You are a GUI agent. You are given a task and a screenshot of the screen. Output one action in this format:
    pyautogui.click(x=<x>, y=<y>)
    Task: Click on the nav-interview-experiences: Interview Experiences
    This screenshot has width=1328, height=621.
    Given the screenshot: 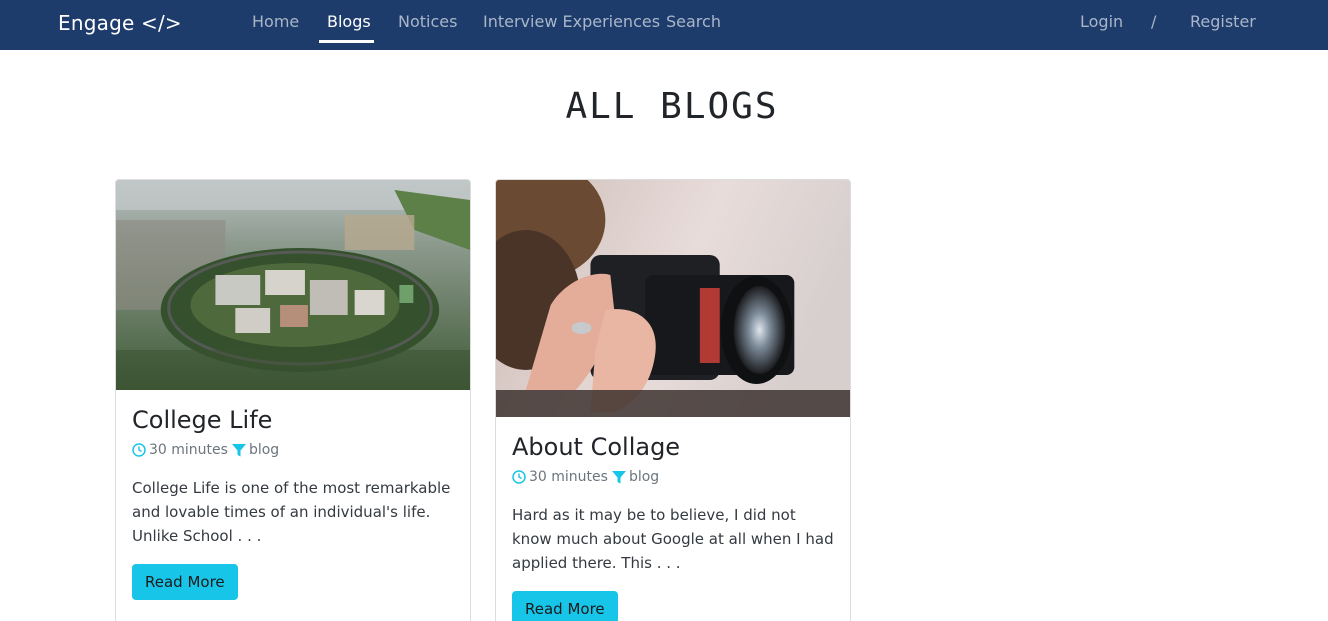 What is the action you would take?
    pyautogui.click(x=571, y=21)
    